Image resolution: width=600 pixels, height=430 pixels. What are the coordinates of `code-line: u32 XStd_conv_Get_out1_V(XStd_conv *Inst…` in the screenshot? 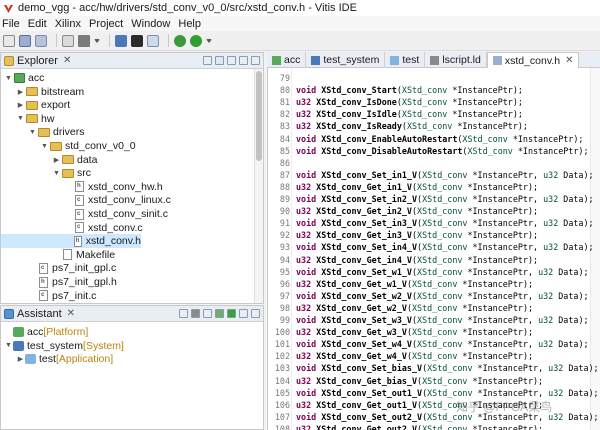 It's located at (419, 405).